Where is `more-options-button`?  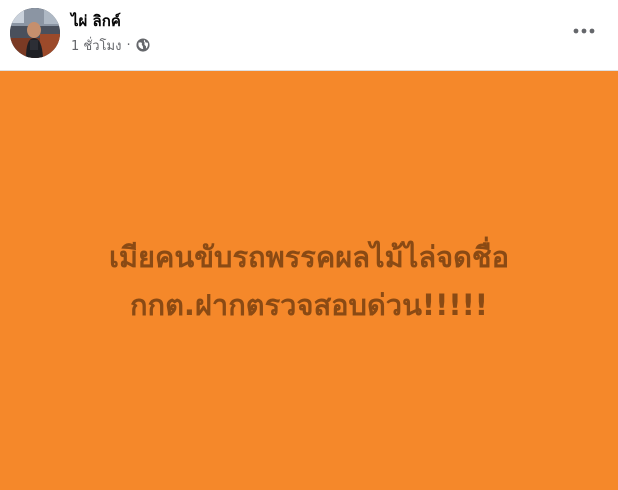
more-options-button is located at coordinates (584, 31).